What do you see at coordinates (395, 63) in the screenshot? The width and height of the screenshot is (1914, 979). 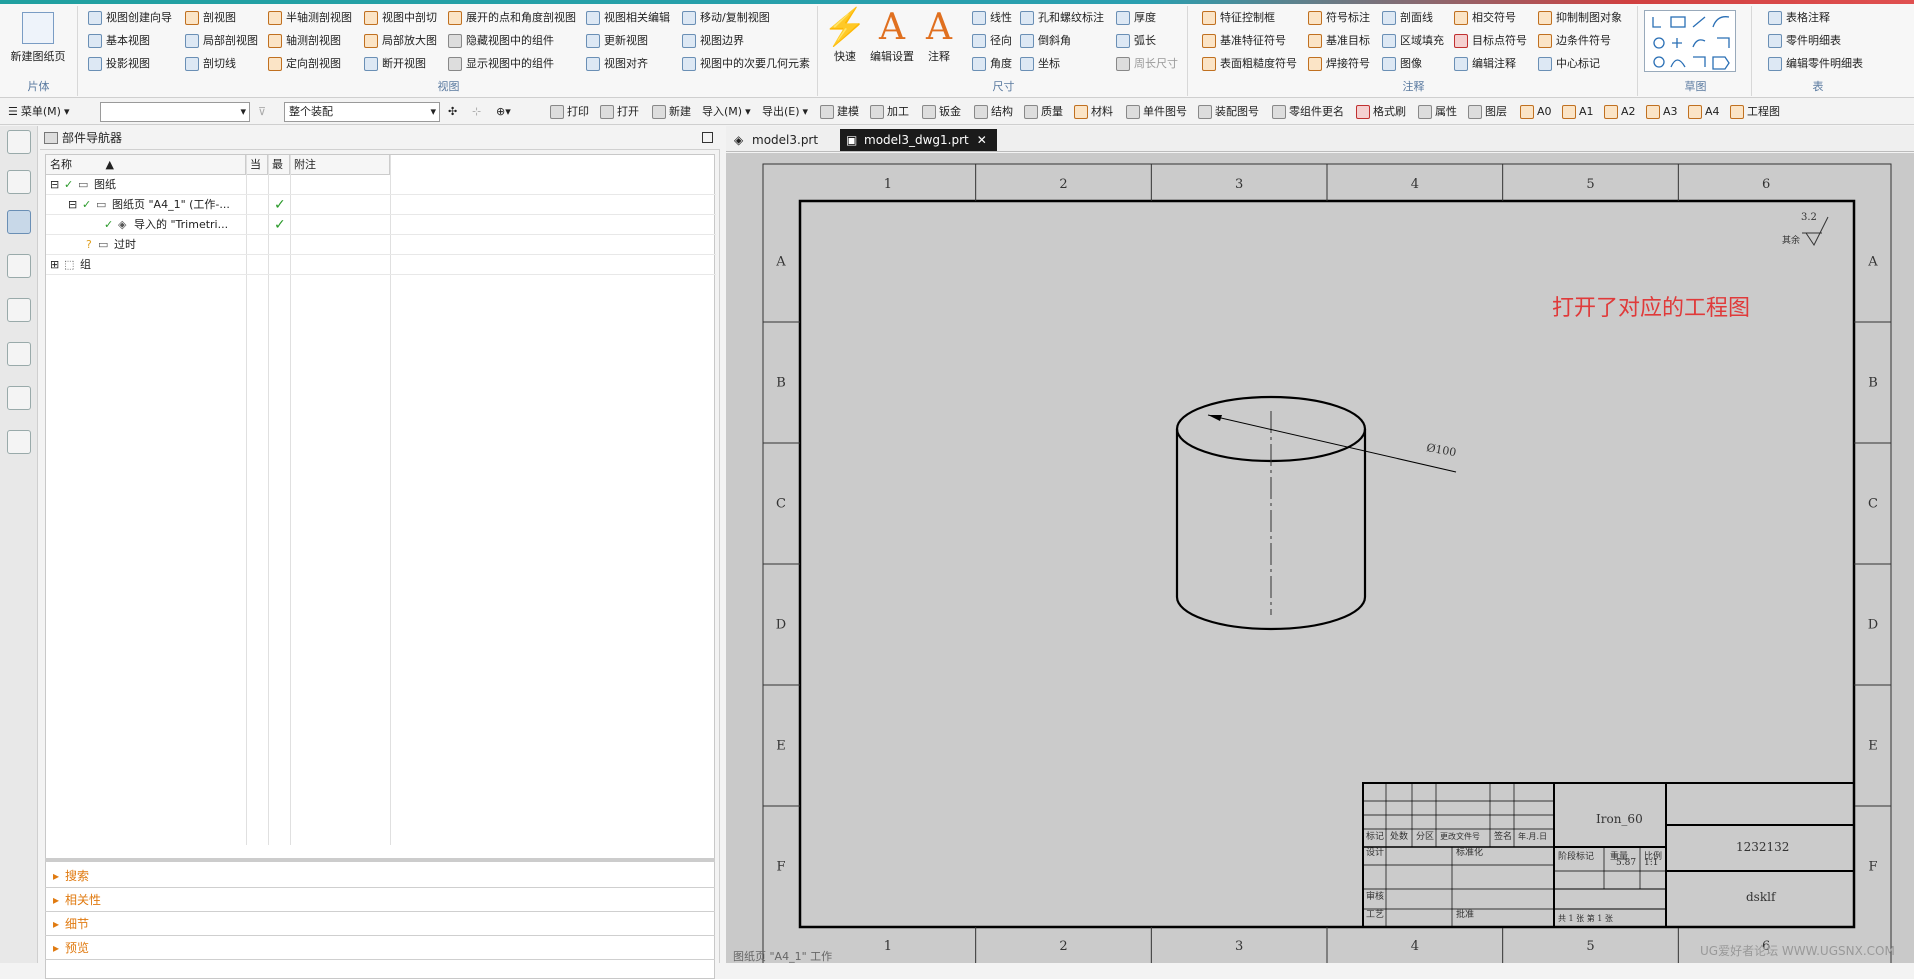 I see `break-view-button: 断开视图` at bounding box center [395, 63].